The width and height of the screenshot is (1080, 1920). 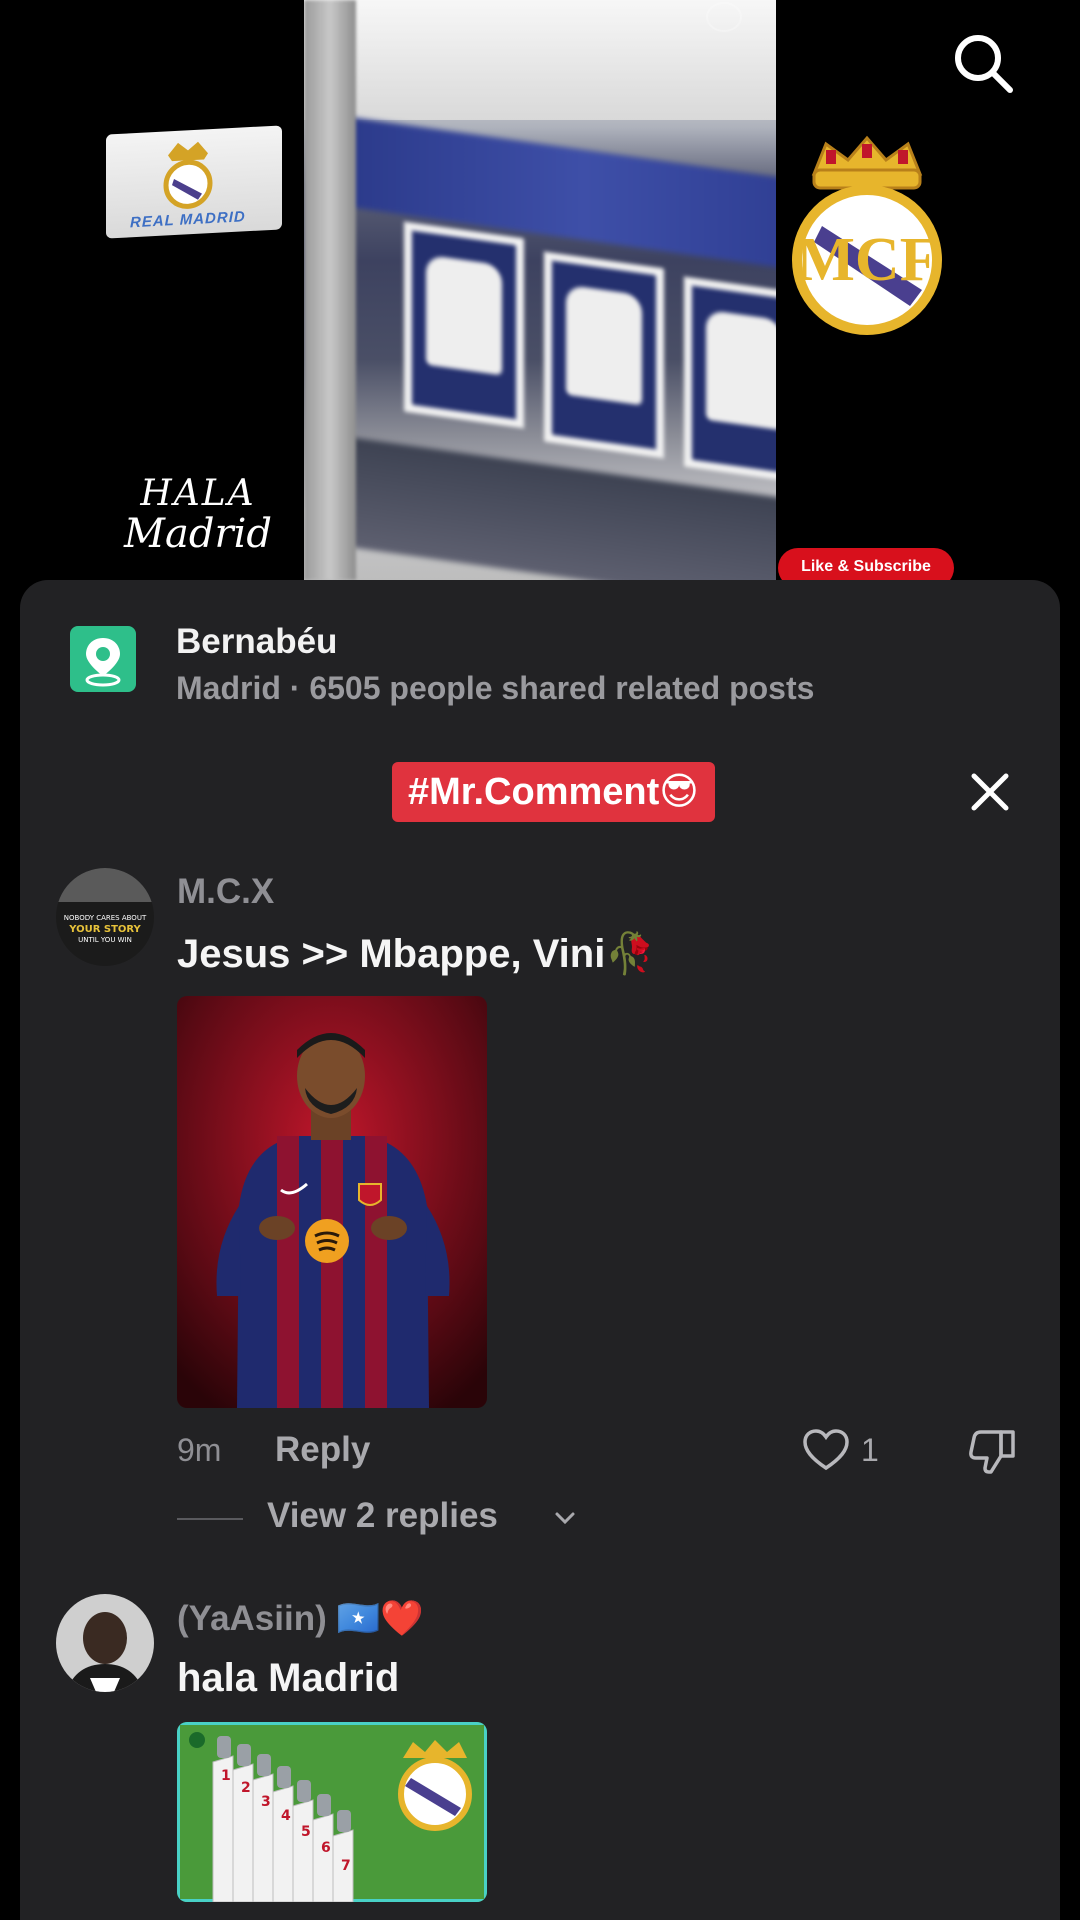 I want to click on stand-number: 4, so click(x=286, y=1816).